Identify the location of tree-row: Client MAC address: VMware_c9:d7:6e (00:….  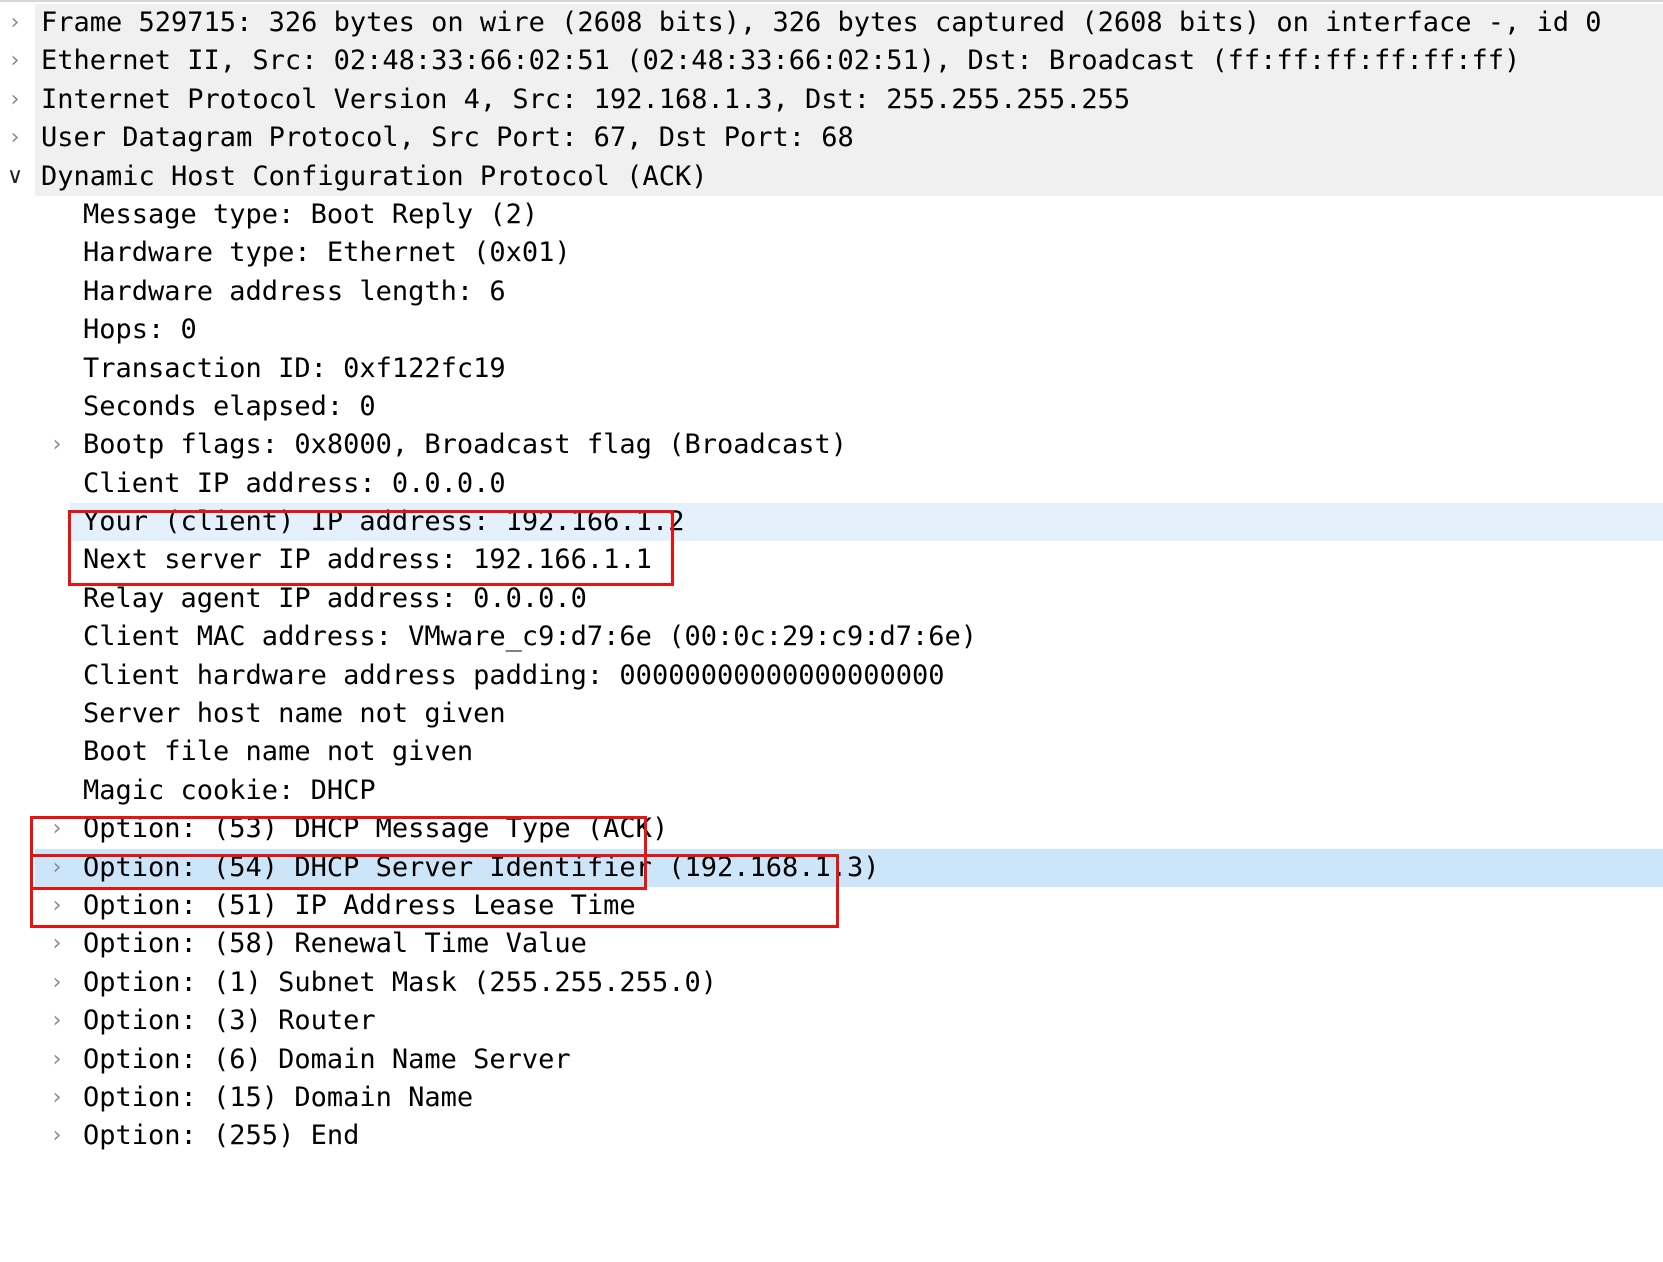
(831, 637).